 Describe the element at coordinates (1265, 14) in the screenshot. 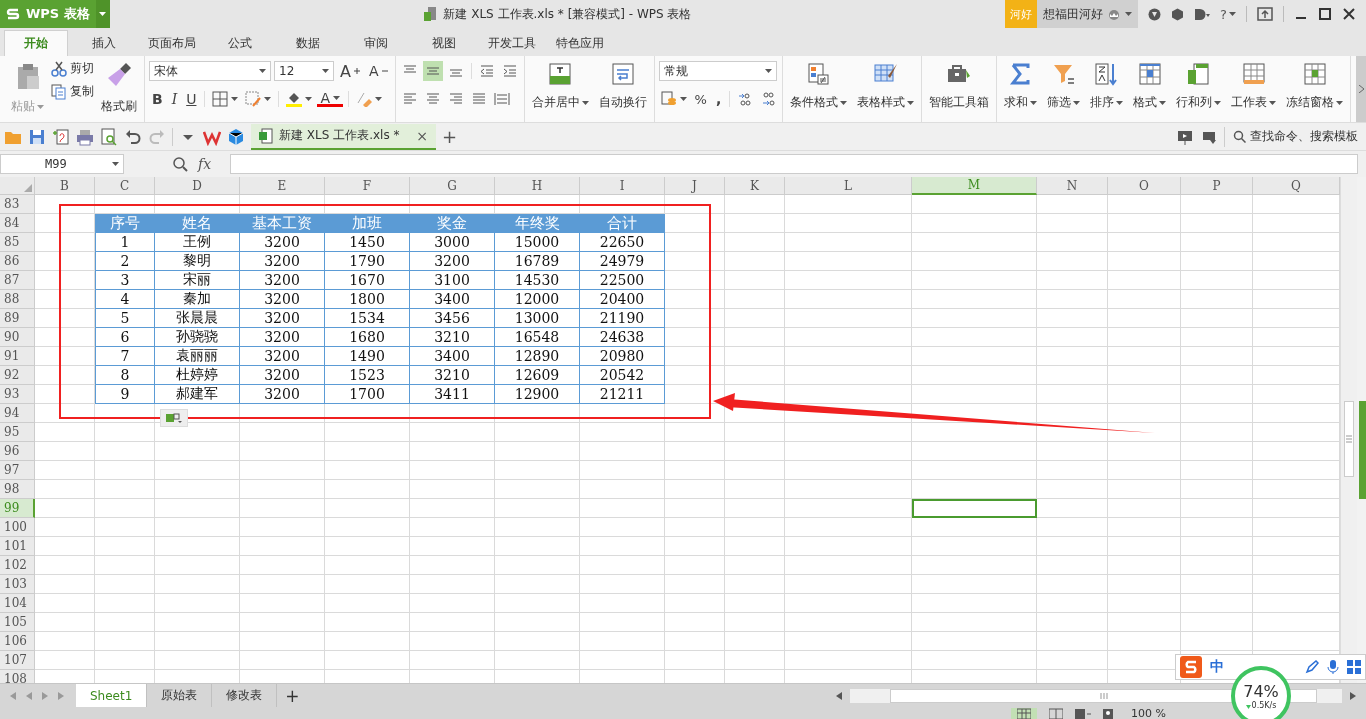

I see `minimize-panel-icon` at that location.